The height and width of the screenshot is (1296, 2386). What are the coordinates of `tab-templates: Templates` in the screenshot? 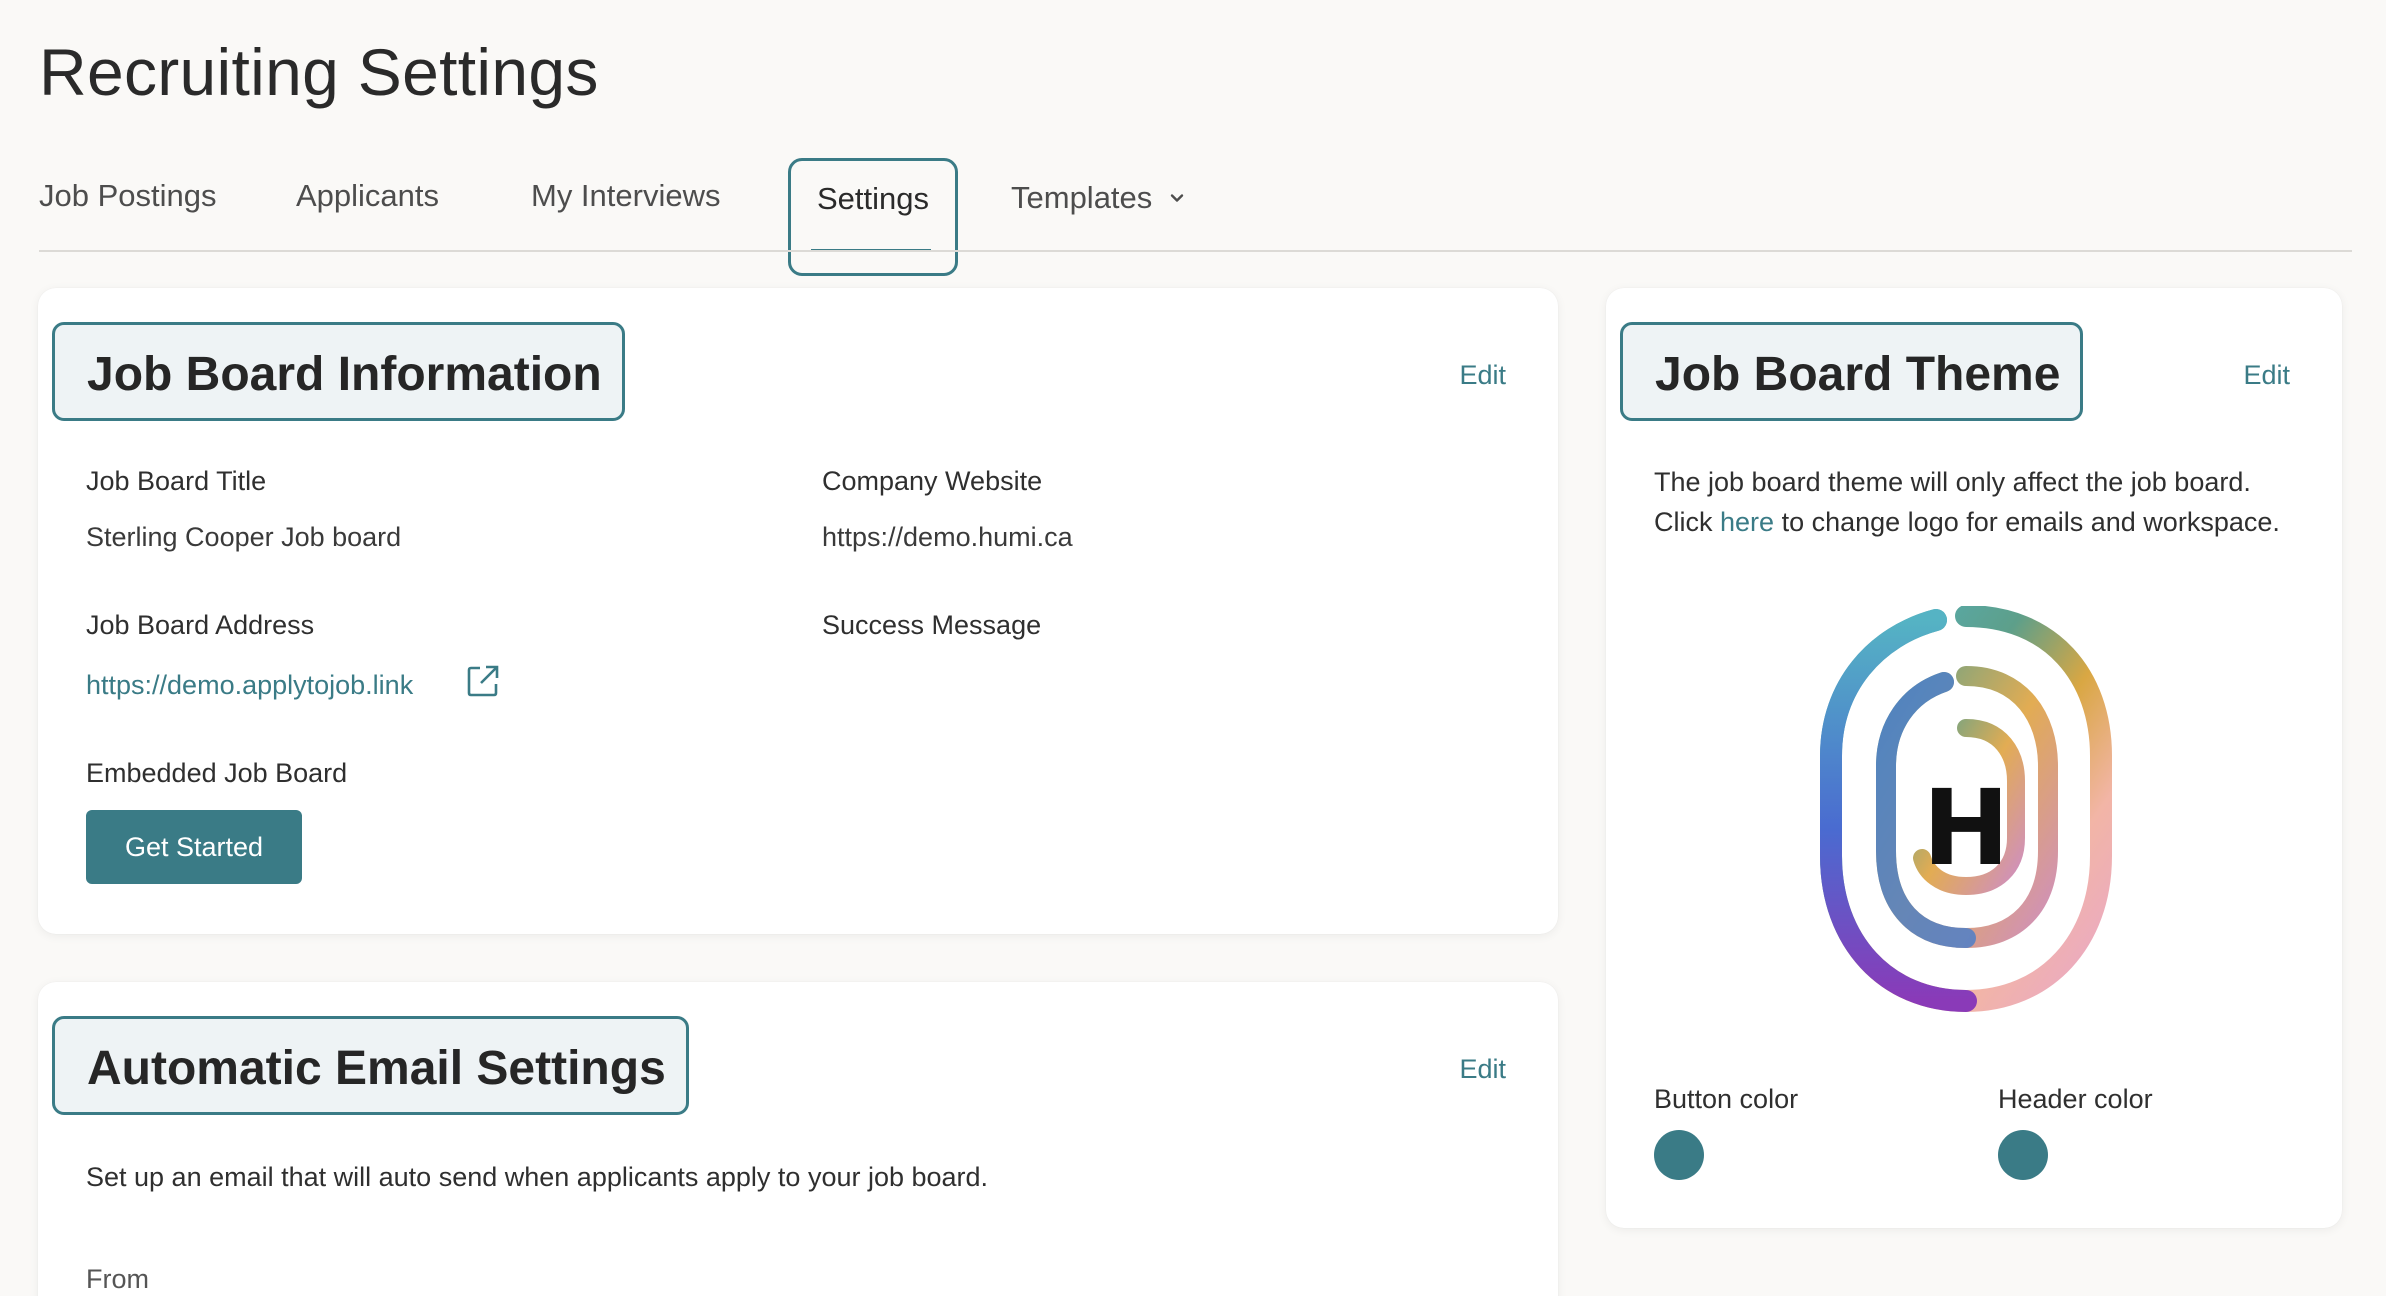 It's located at (1098, 198).